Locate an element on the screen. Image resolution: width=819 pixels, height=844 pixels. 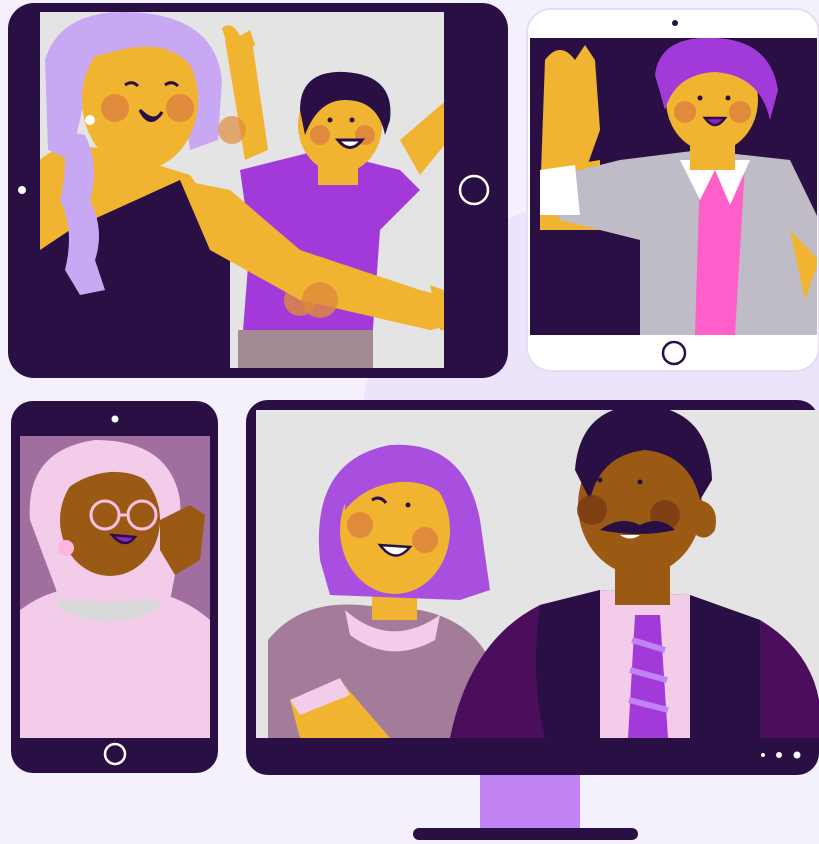
phone-portrait is located at coordinates (114, 587).